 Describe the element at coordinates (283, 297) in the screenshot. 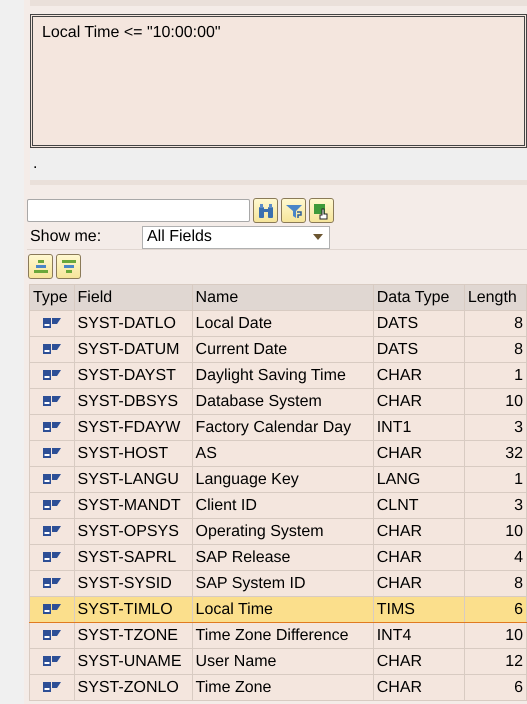

I see `column-header: Name` at that location.